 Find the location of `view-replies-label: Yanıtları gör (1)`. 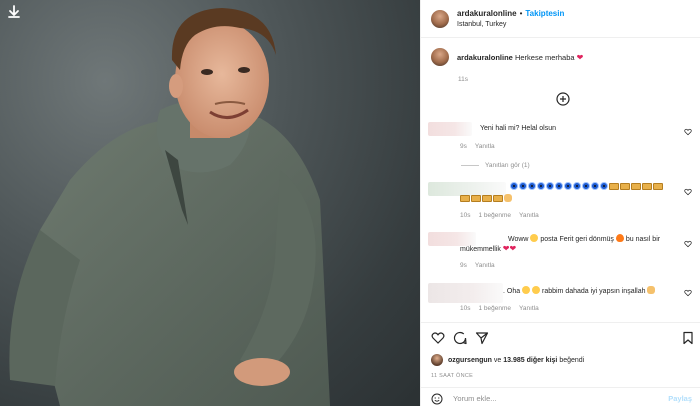

view-replies-label: Yanıtları gör (1) is located at coordinates (507, 165).